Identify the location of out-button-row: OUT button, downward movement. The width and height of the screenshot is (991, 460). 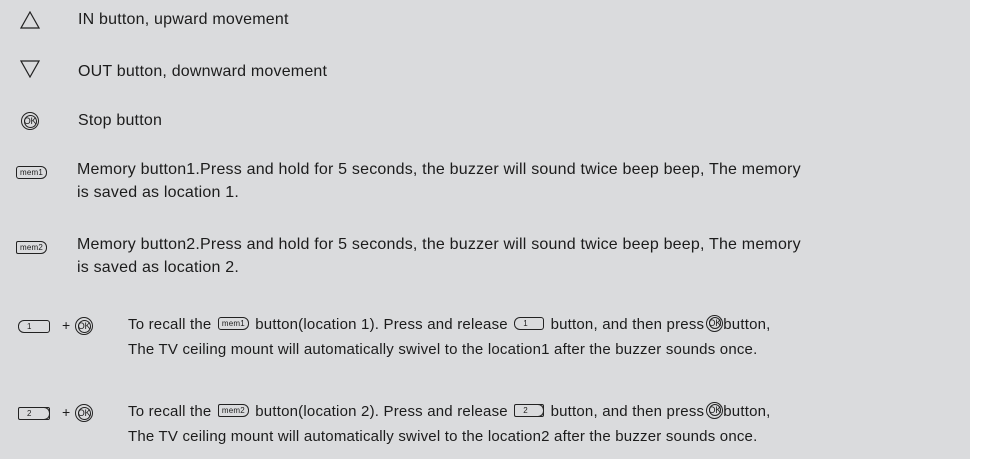
(485, 75).